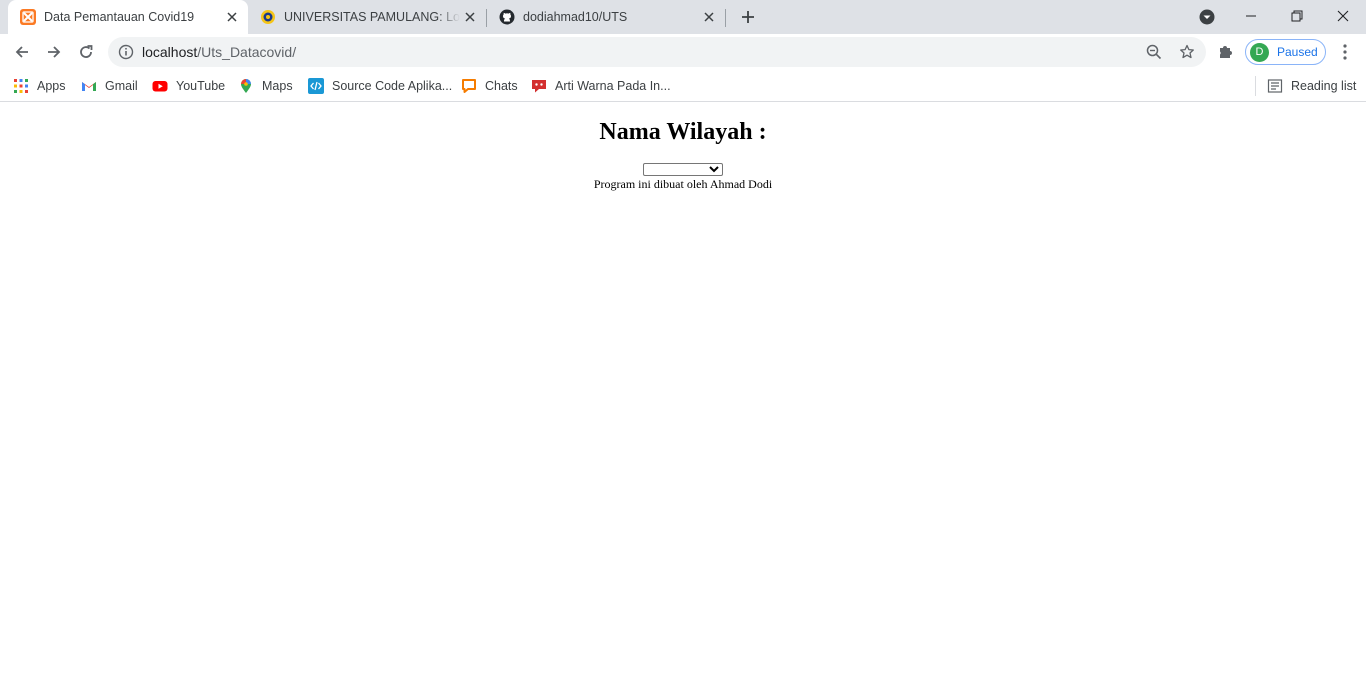 Image resolution: width=1366 pixels, height=686 pixels. I want to click on bookmark-label: Maps, so click(277, 86).